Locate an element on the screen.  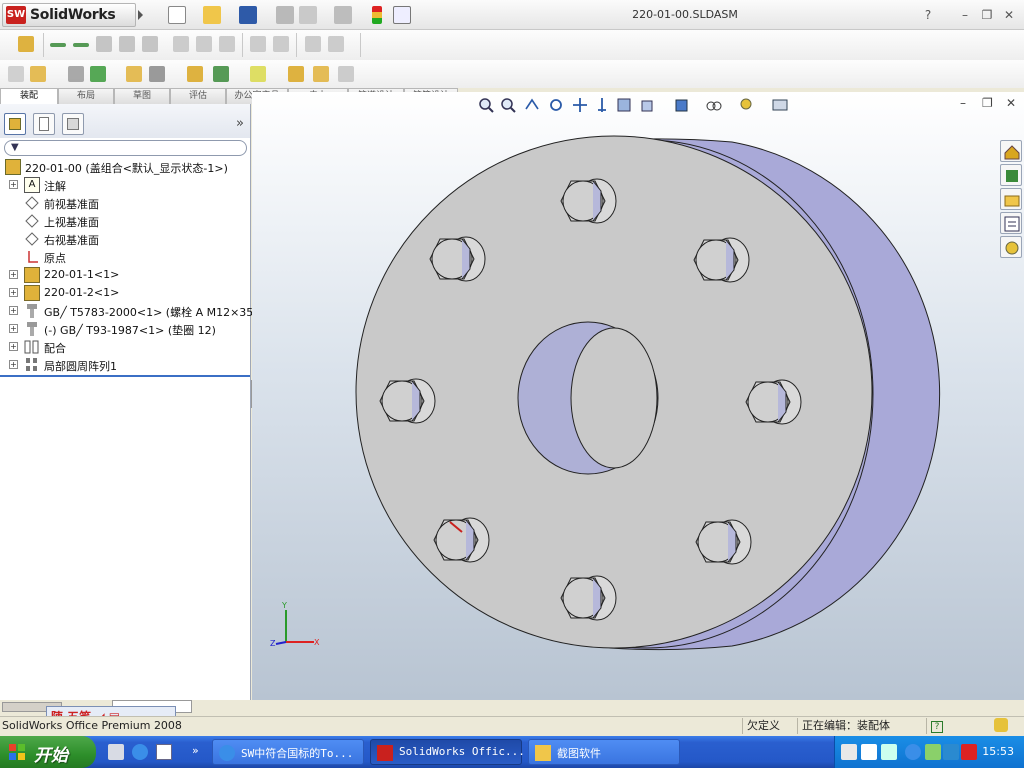
tab-evaluate: 评估 is located at coordinates (198, 96).